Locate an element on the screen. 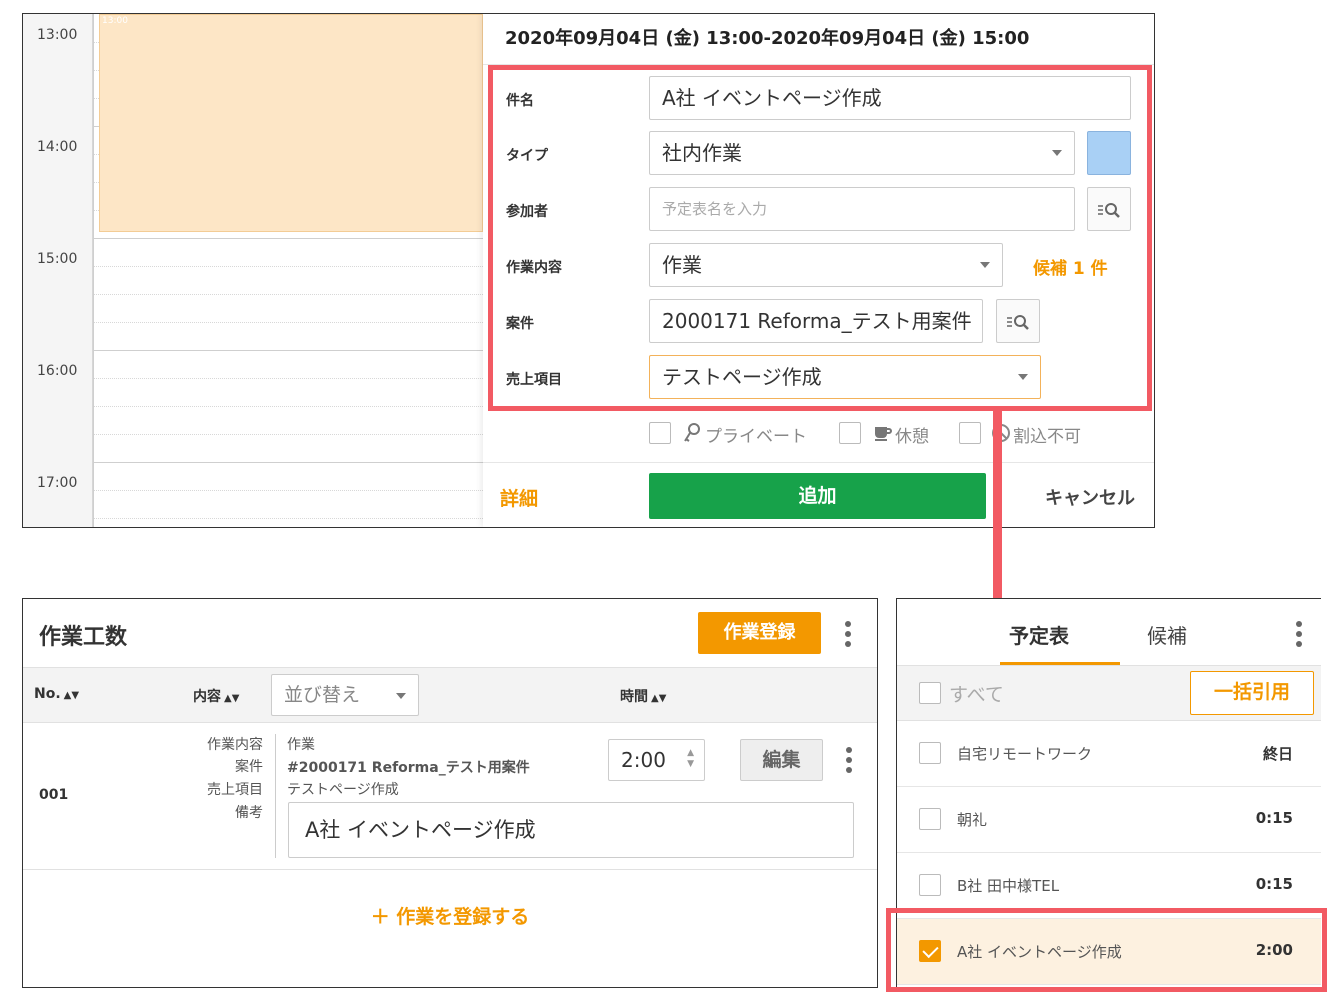 The height and width of the screenshot is (1000, 1336). type-label: タイプ is located at coordinates (527, 156).